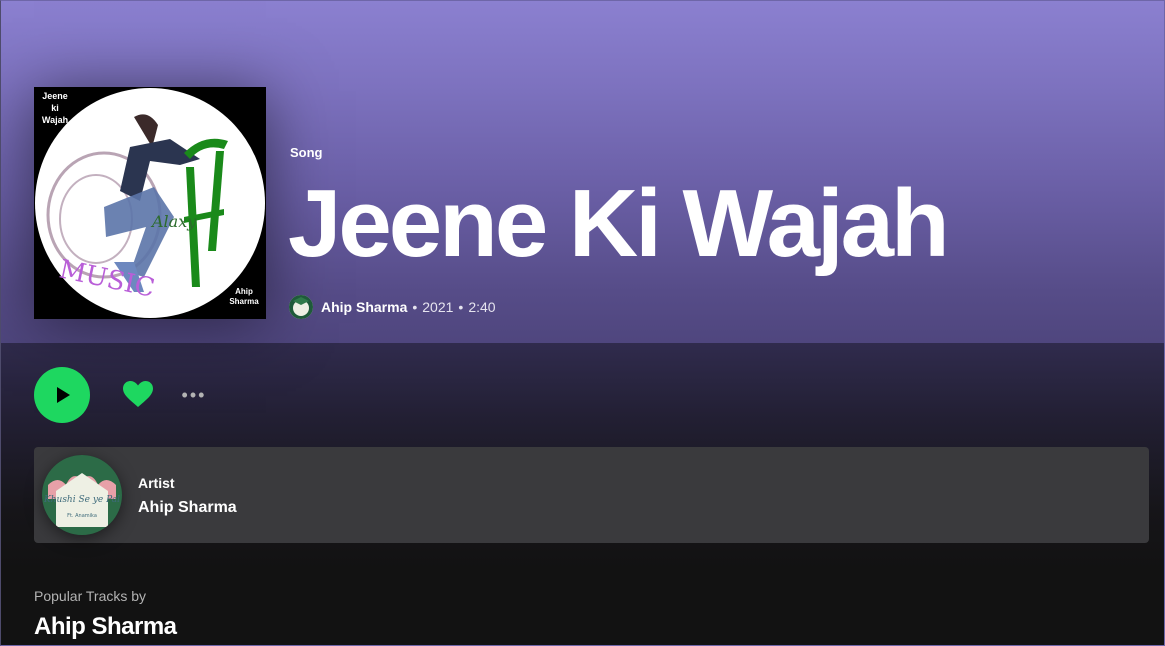 The width and height of the screenshot is (1165, 646). What do you see at coordinates (156, 483) in the screenshot?
I see `artist-card-label: Artist` at bounding box center [156, 483].